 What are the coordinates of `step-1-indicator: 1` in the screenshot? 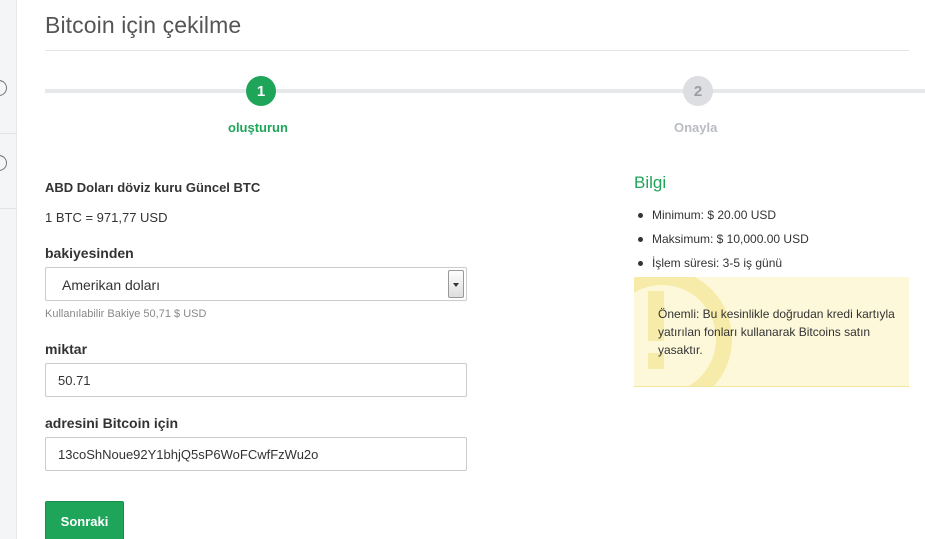 It's located at (261, 91).